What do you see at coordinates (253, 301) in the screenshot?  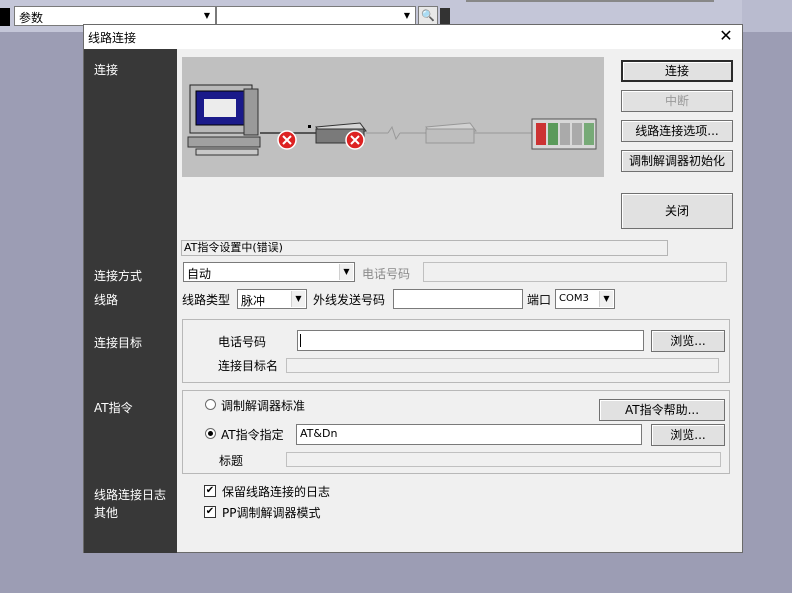 I see `line-type-value: 脉冲` at bounding box center [253, 301].